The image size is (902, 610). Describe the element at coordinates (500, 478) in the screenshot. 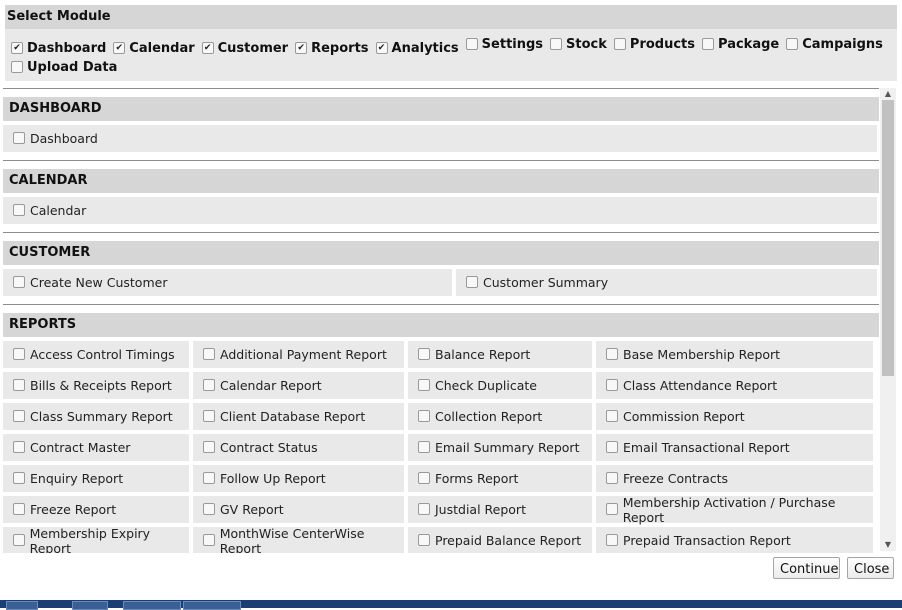

I see `permission-item: Forms Report` at that location.